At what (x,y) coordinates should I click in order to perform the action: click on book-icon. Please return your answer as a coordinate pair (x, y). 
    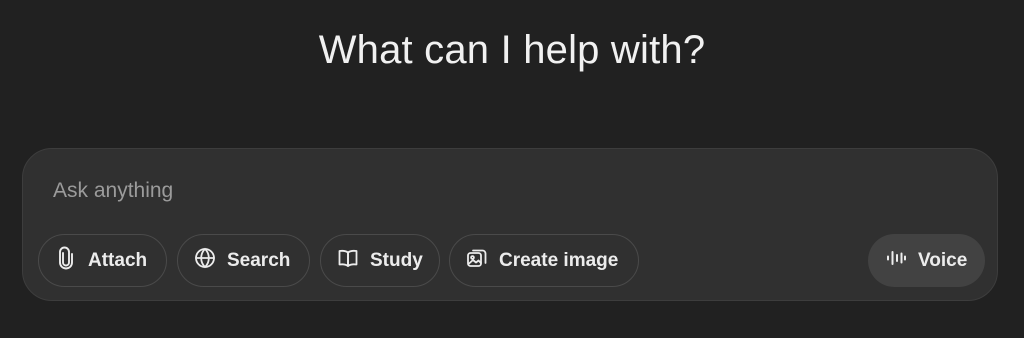
    Looking at the image, I should click on (348, 261).